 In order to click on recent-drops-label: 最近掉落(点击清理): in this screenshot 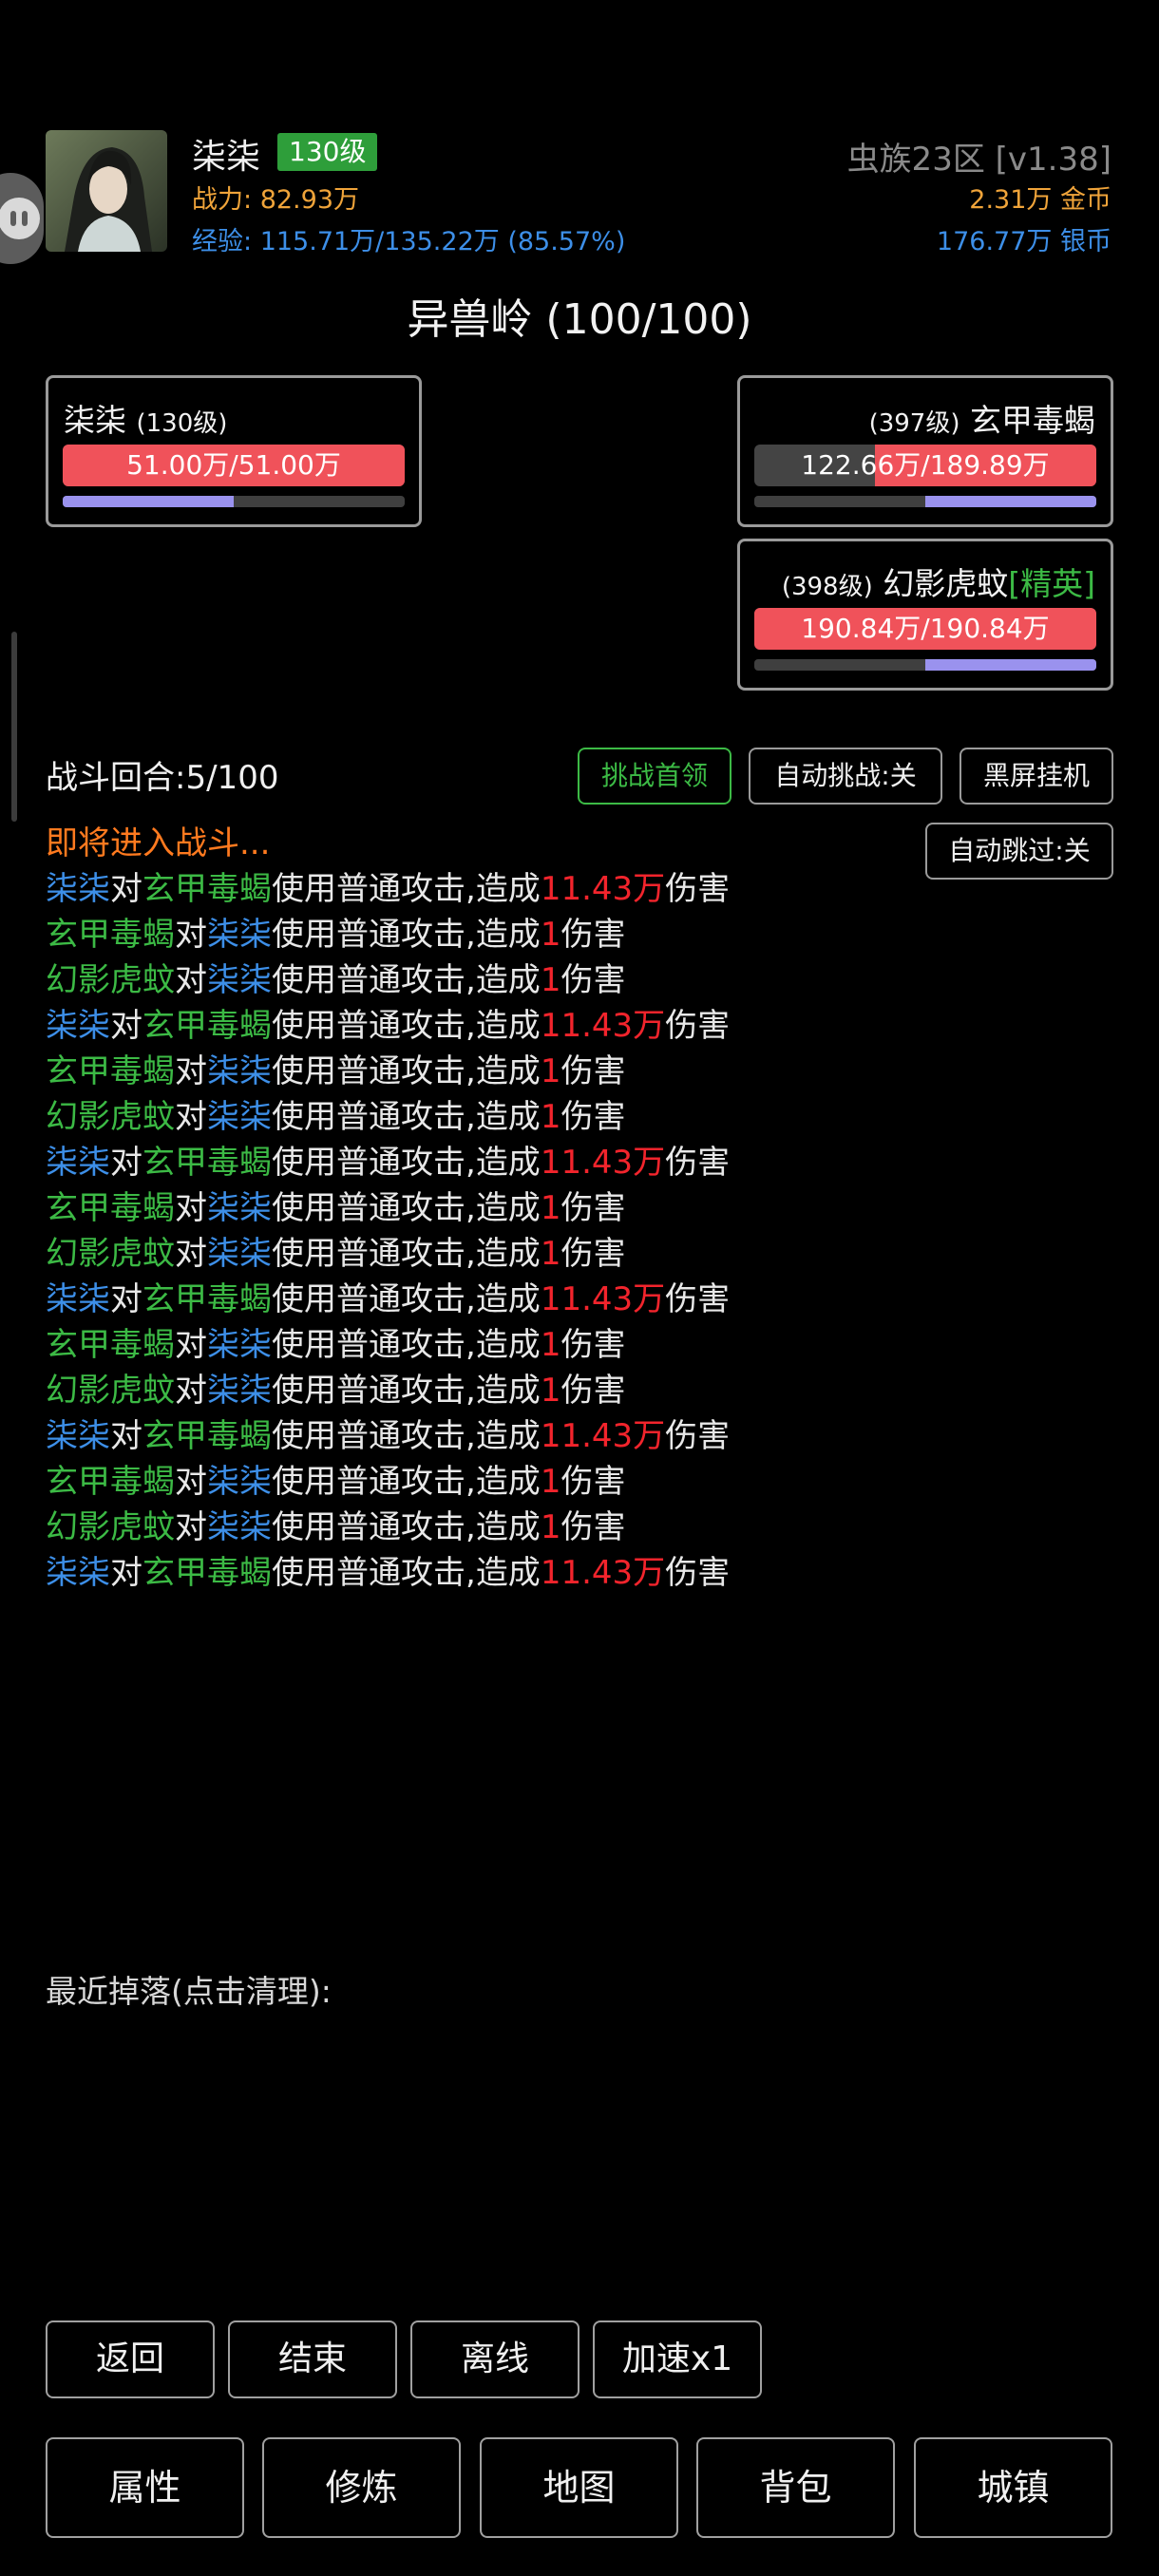, I will do `click(189, 1989)`.